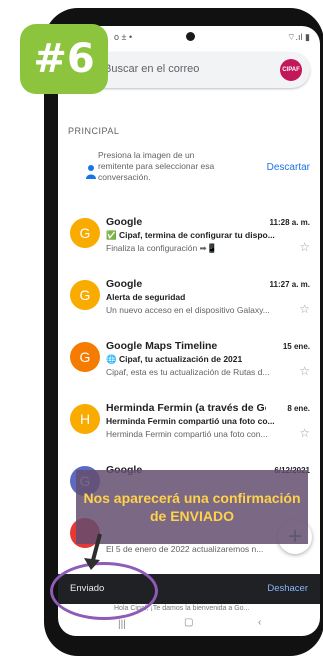  I want to click on email-time: 11:27 a. m., so click(289, 284).